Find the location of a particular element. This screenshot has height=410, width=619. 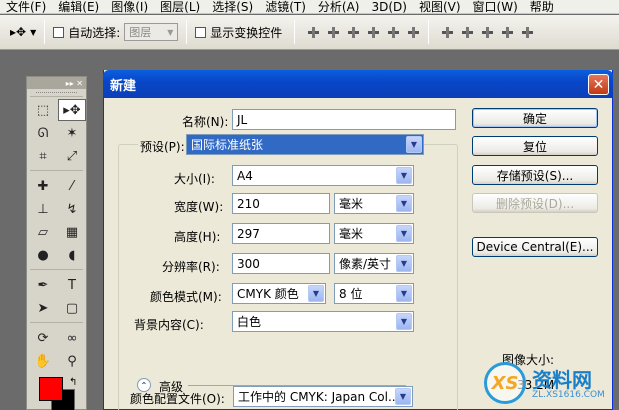

align-hcenter-icon is located at coordinates (393, 32).